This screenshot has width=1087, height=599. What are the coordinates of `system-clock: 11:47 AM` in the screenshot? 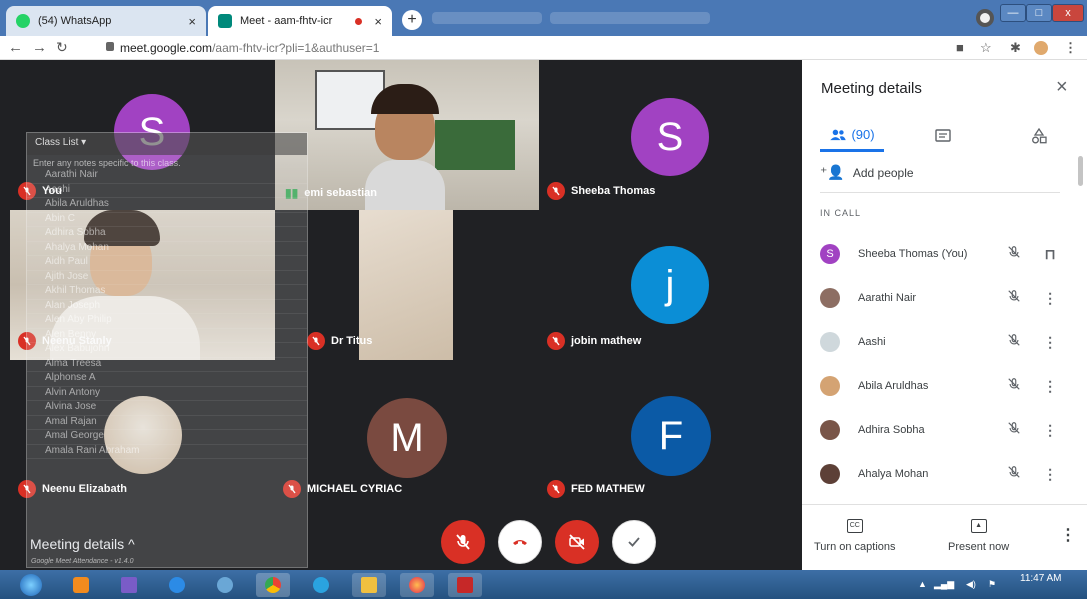 It's located at (1041, 578).